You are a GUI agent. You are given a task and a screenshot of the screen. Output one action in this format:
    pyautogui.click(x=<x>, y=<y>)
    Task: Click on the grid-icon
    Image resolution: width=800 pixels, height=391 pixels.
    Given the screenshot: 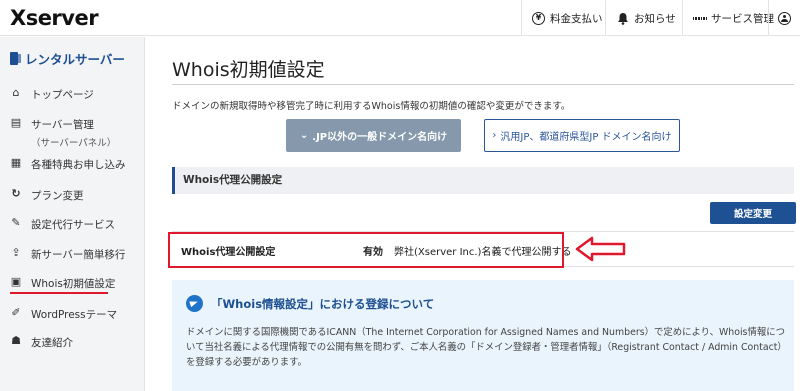 What is the action you would take?
    pyautogui.click(x=699, y=18)
    